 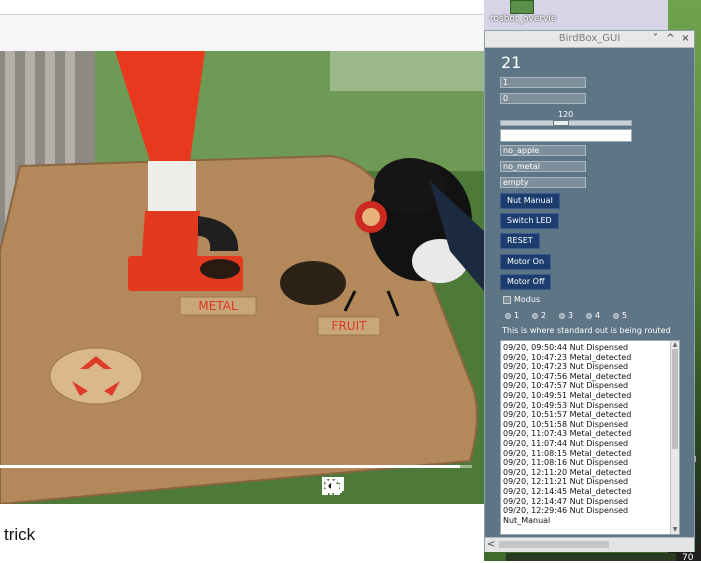 I want to click on reset-button: RESET, so click(x=520, y=241).